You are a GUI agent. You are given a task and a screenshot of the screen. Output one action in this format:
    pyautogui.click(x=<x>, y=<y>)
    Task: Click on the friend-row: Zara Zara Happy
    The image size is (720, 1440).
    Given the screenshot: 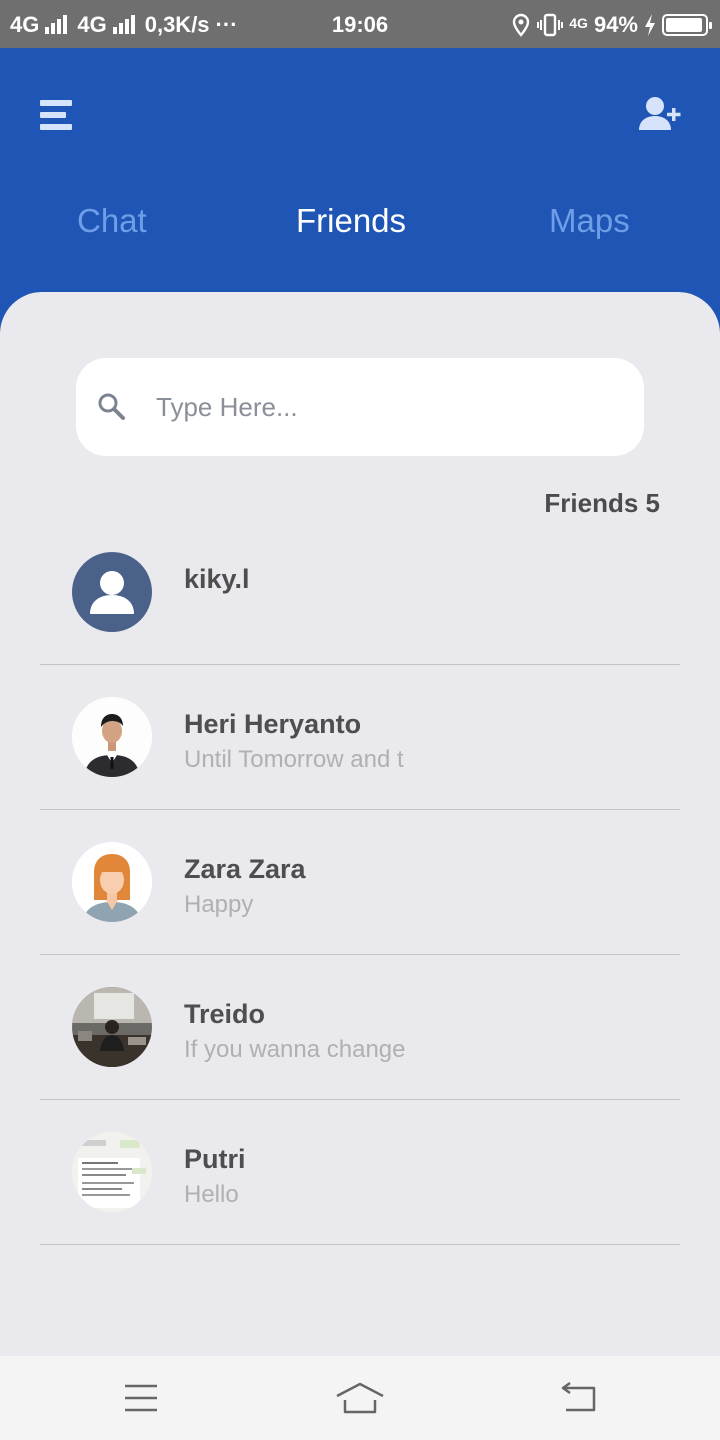 What is the action you would take?
    pyautogui.click(x=360, y=882)
    